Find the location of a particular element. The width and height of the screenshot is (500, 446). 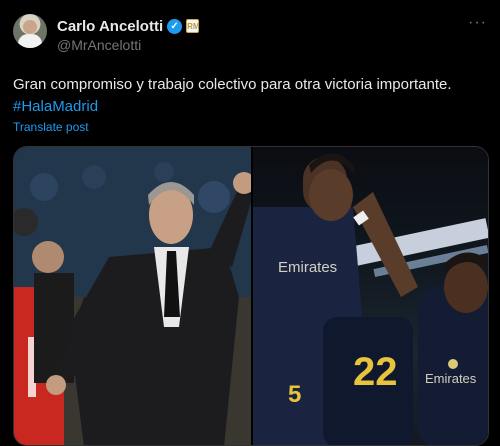

avatar is located at coordinates (30, 31).